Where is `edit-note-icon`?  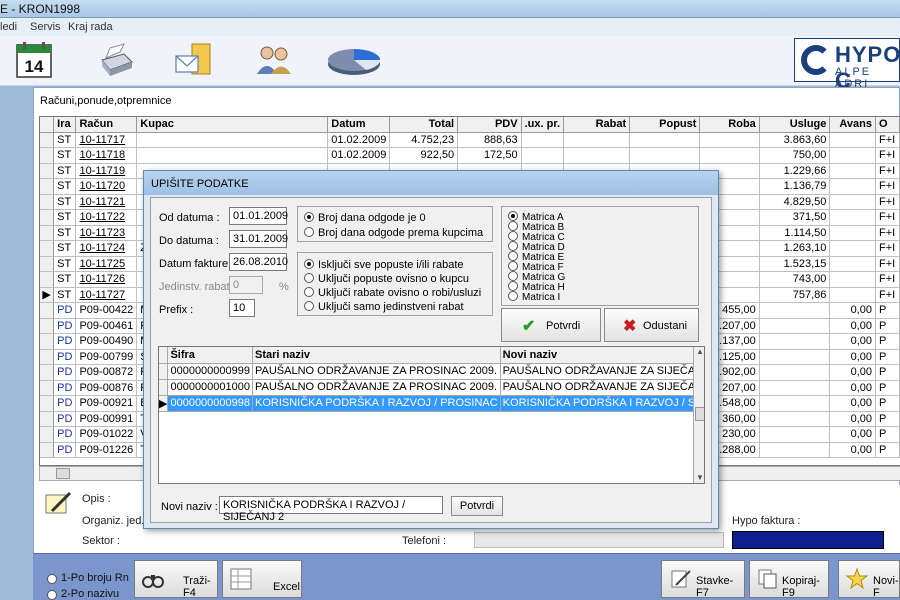 edit-note-icon is located at coordinates (58, 503).